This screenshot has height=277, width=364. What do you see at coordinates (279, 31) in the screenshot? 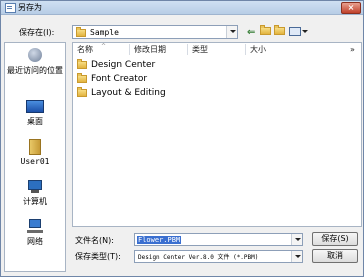
I see `new-folder-icon` at bounding box center [279, 31].